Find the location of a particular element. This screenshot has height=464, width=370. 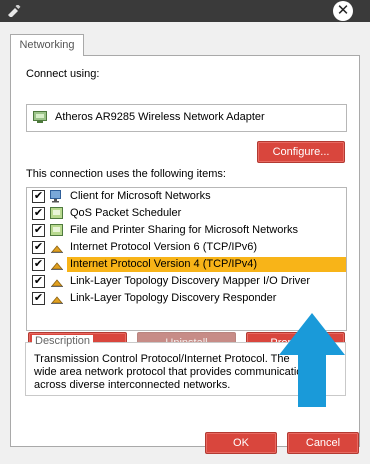

network-plug-icon is located at coordinates (14, 11).